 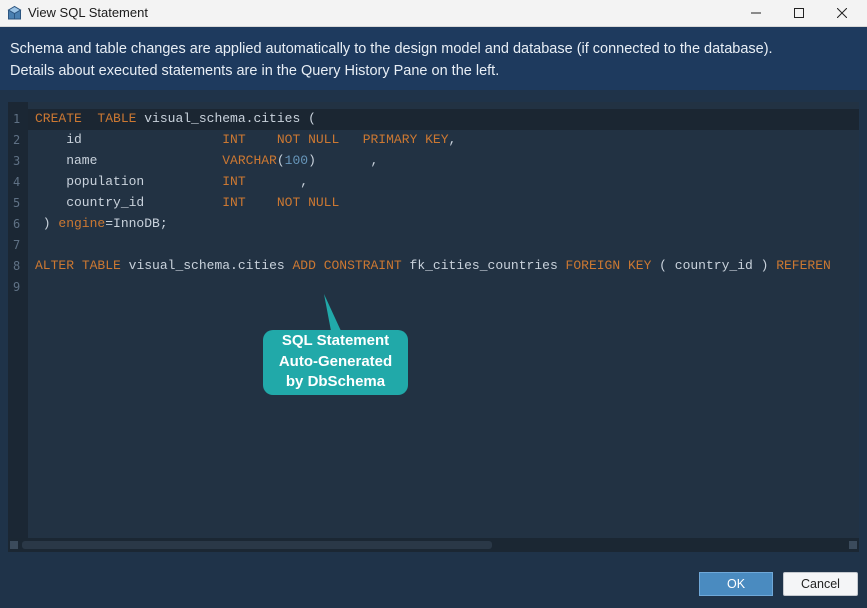 I want to click on close-button, so click(x=842, y=13).